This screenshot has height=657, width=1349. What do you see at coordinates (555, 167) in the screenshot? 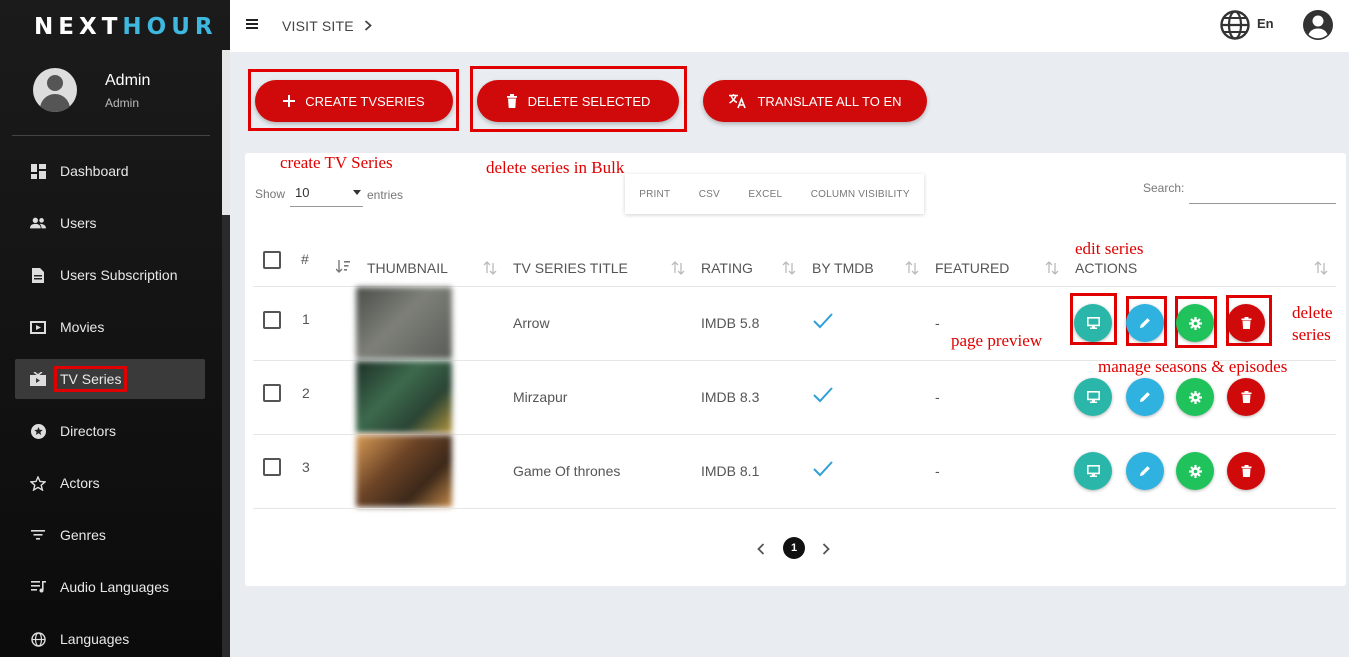
I see `annotation-delete-bulk: delete series in Bulk` at bounding box center [555, 167].